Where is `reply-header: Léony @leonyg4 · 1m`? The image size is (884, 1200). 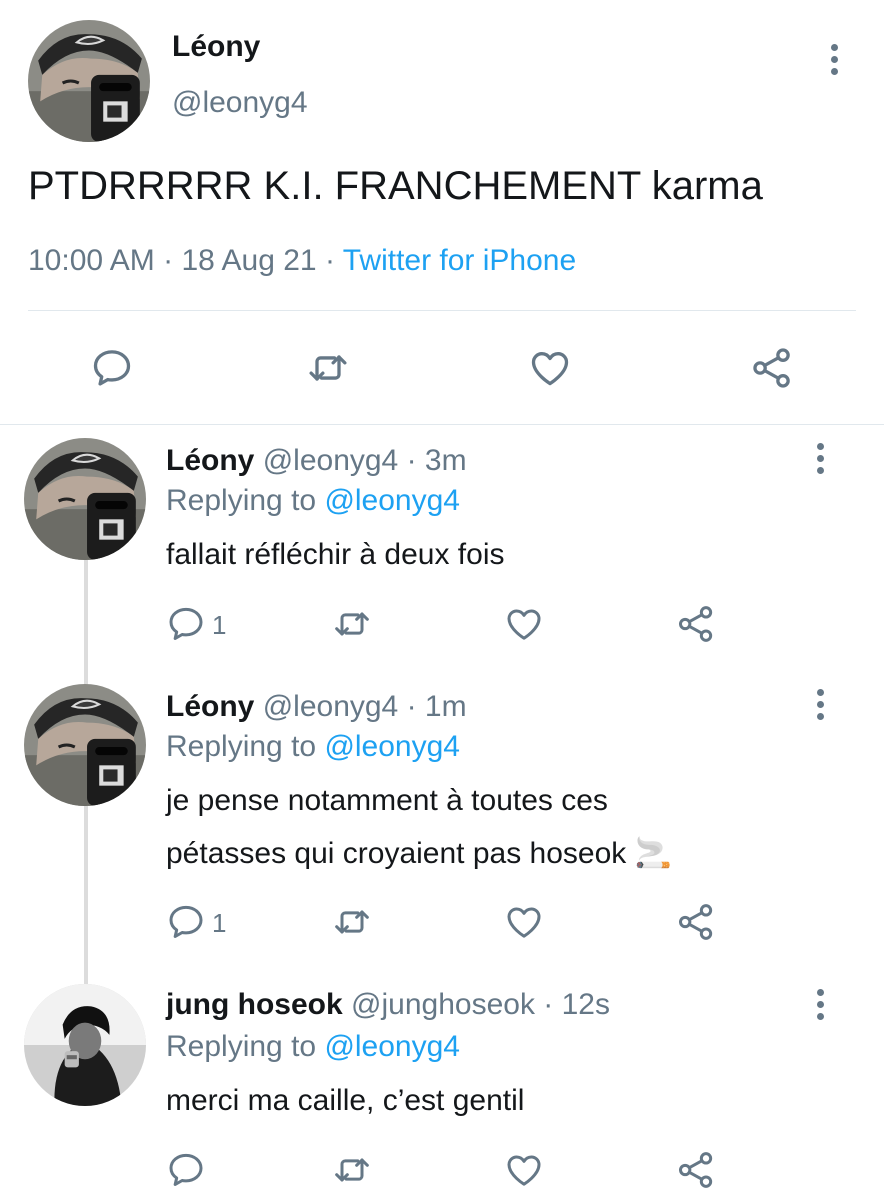 reply-header: Léony @leonyg4 · 1m is located at coordinates (316, 707).